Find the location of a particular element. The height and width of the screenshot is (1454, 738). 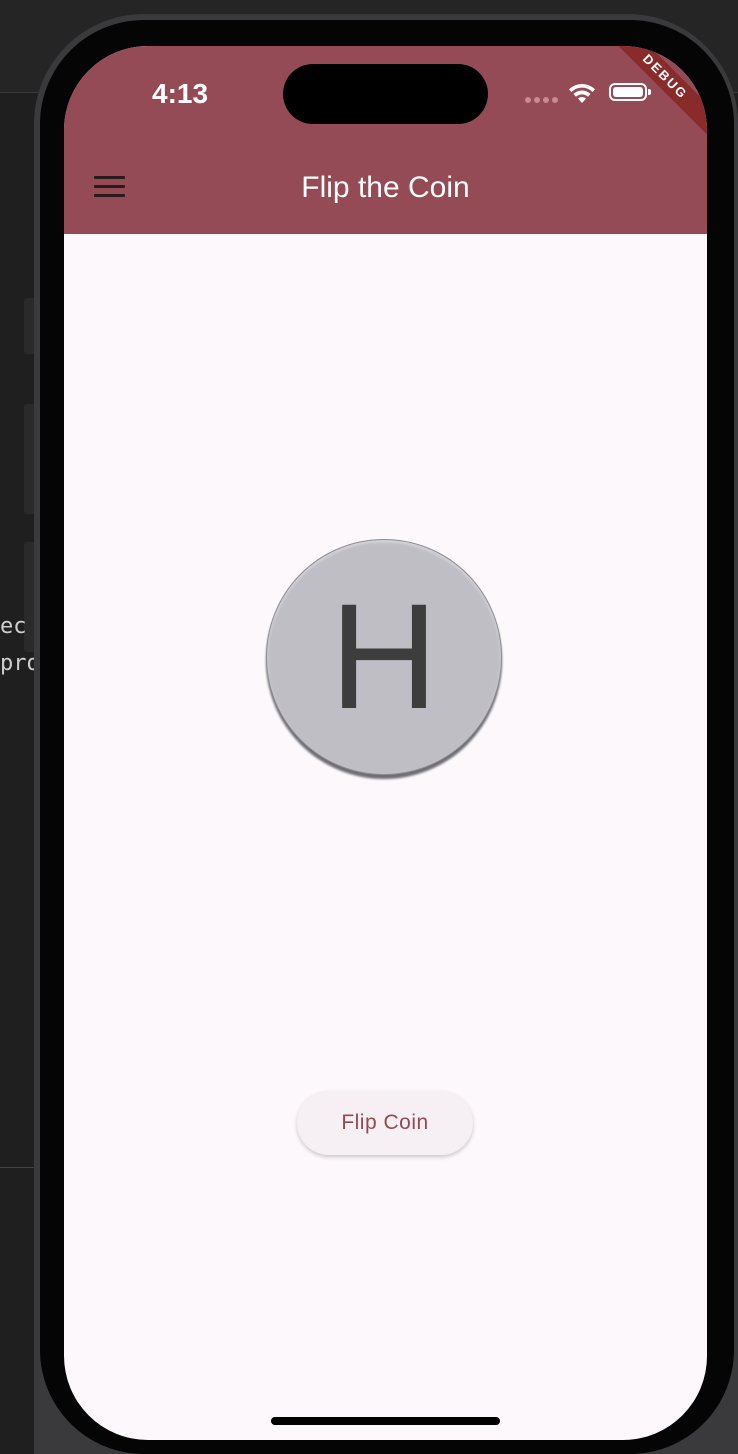

status-time: 4:13 is located at coordinates (180, 93).